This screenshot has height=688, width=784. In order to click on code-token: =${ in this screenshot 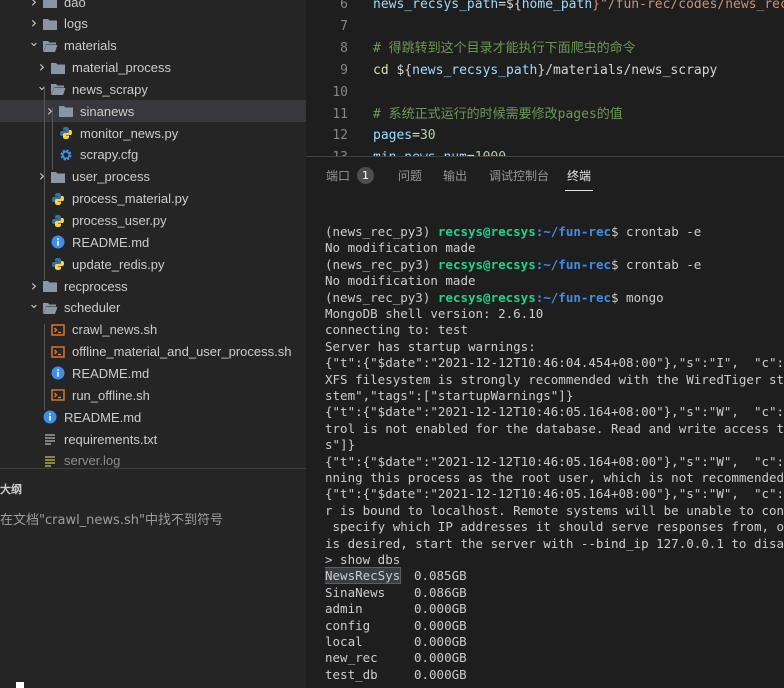, I will do `click(510, 6)`.